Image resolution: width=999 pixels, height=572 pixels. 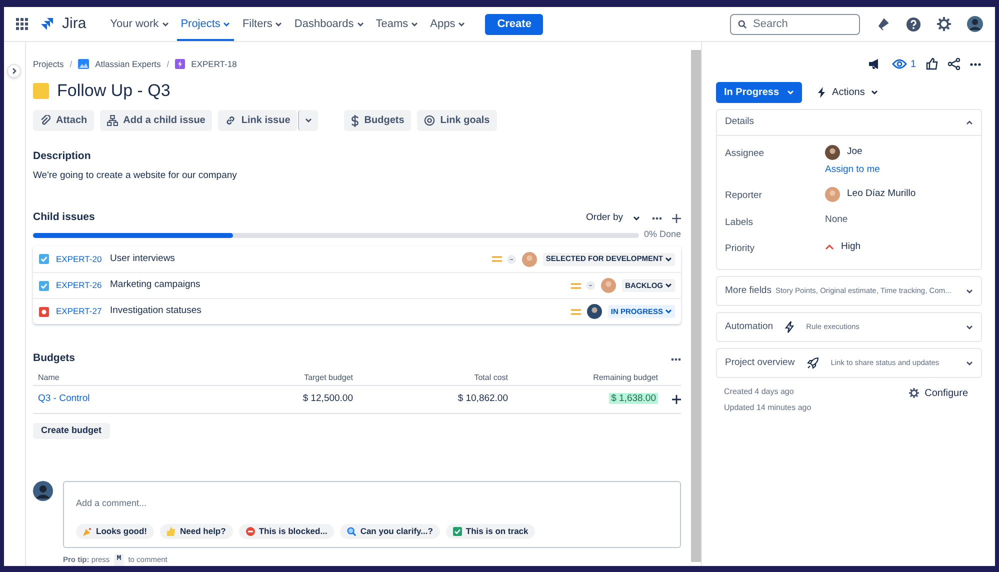 What do you see at coordinates (613, 218) in the screenshot?
I see `order-by-button: Order by` at bounding box center [613, 218].